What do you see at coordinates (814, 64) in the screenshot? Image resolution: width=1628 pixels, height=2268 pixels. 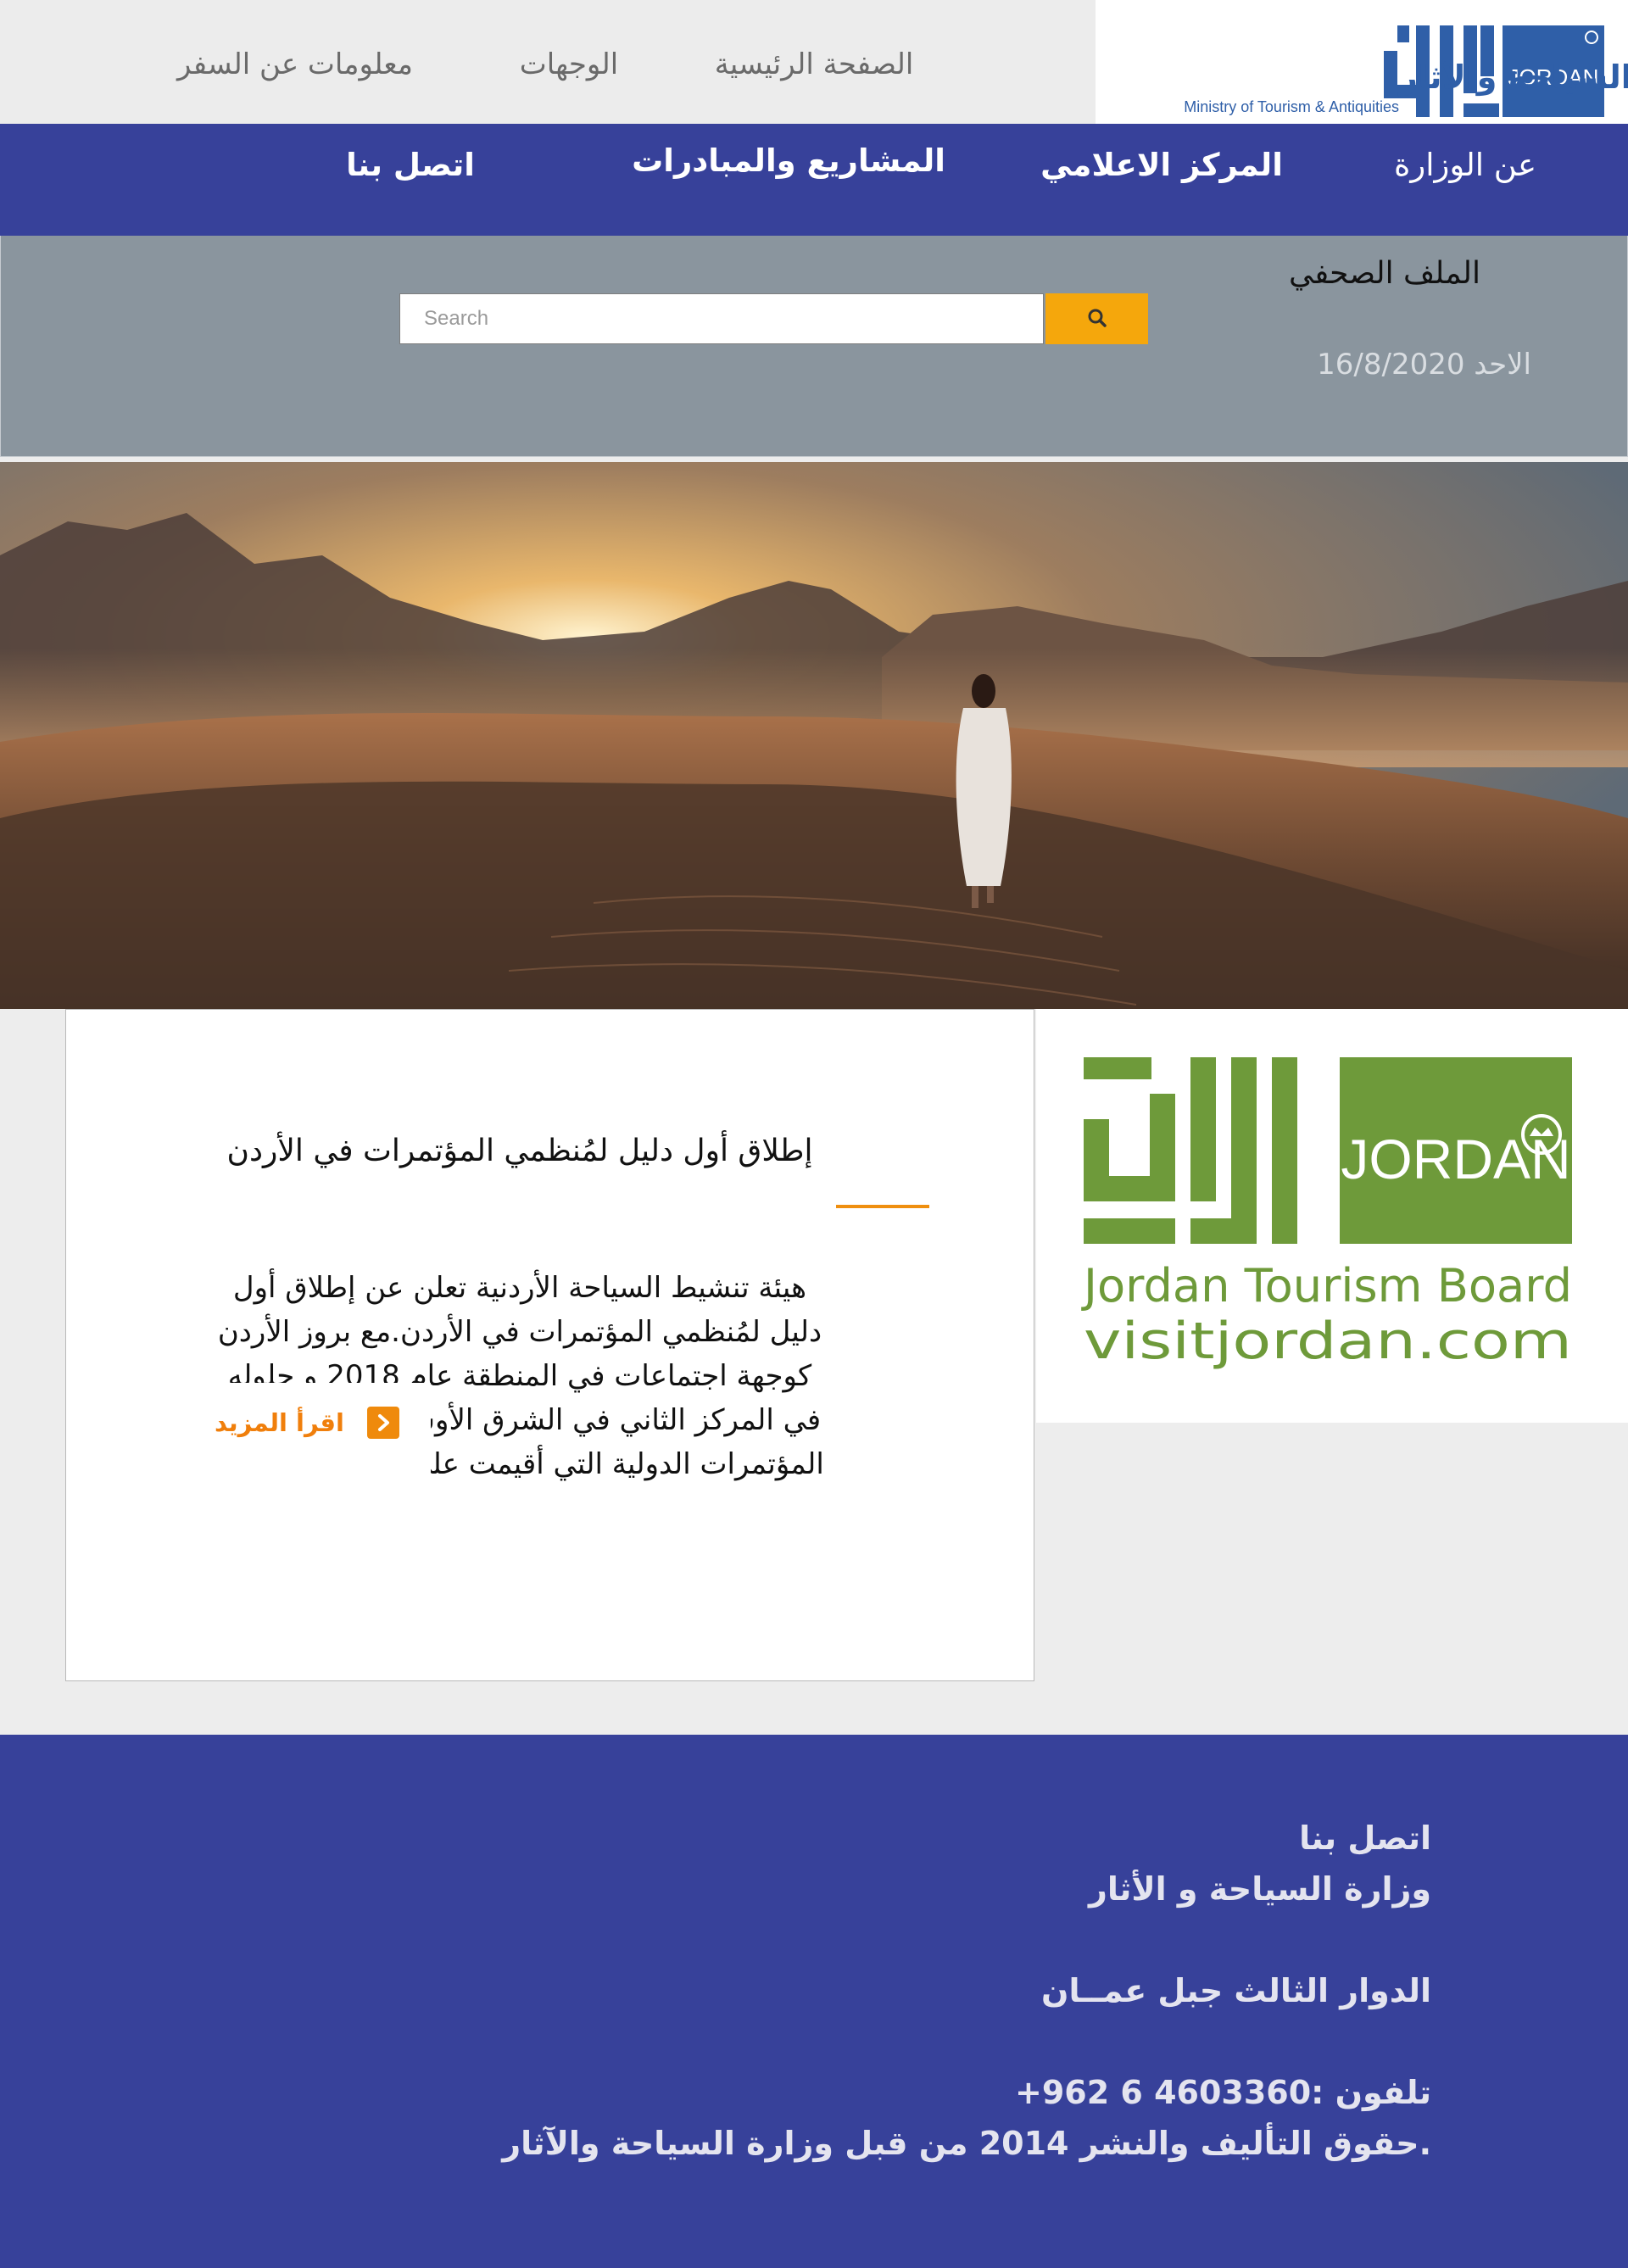 I see `top-link-home: الصفحة الرئيسية` at bounding box center [814, 64].